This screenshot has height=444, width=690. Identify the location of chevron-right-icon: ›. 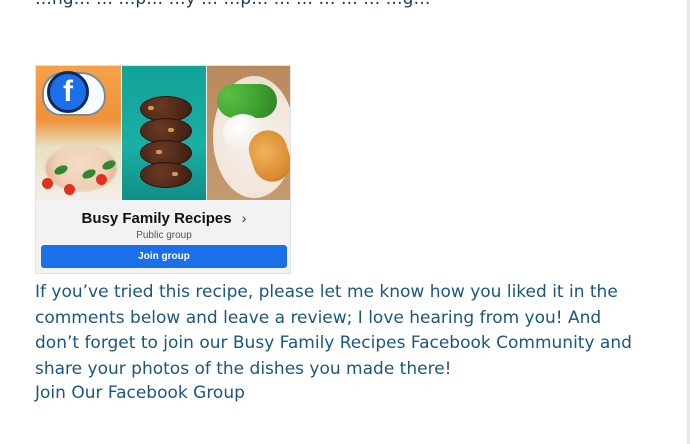
(244, 218).